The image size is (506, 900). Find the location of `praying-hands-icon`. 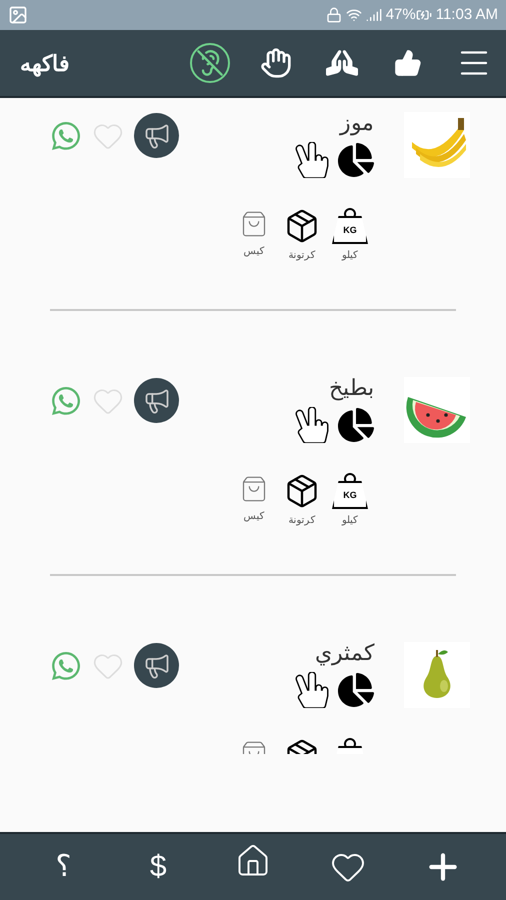

praying-hands-icon is located at coordinates (342, 63).